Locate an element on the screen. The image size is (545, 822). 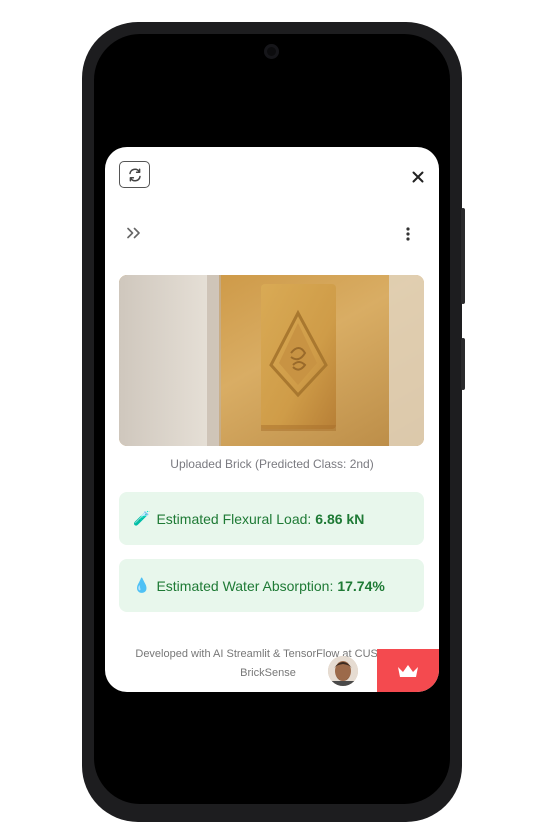
main-menu-button is located at coordinates (408, 234).